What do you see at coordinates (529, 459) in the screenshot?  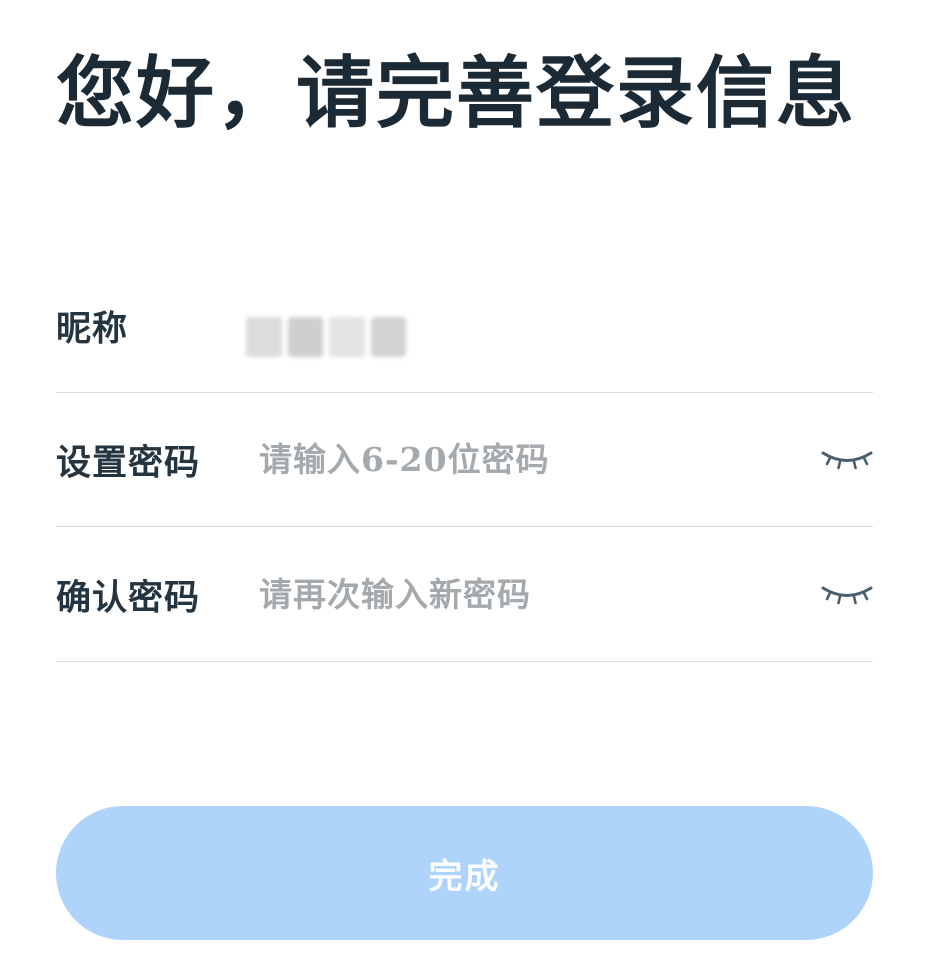 I see `password-input` at bounding box center [529, 459].